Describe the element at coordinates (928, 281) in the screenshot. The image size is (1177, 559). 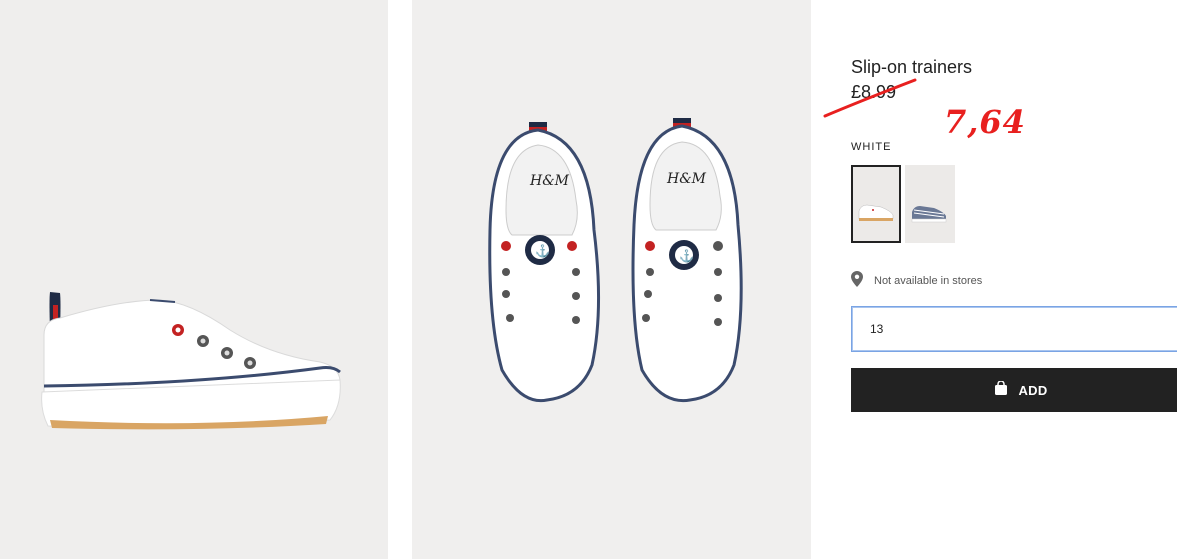
I see `availability-text: Not available in stores` at that location.